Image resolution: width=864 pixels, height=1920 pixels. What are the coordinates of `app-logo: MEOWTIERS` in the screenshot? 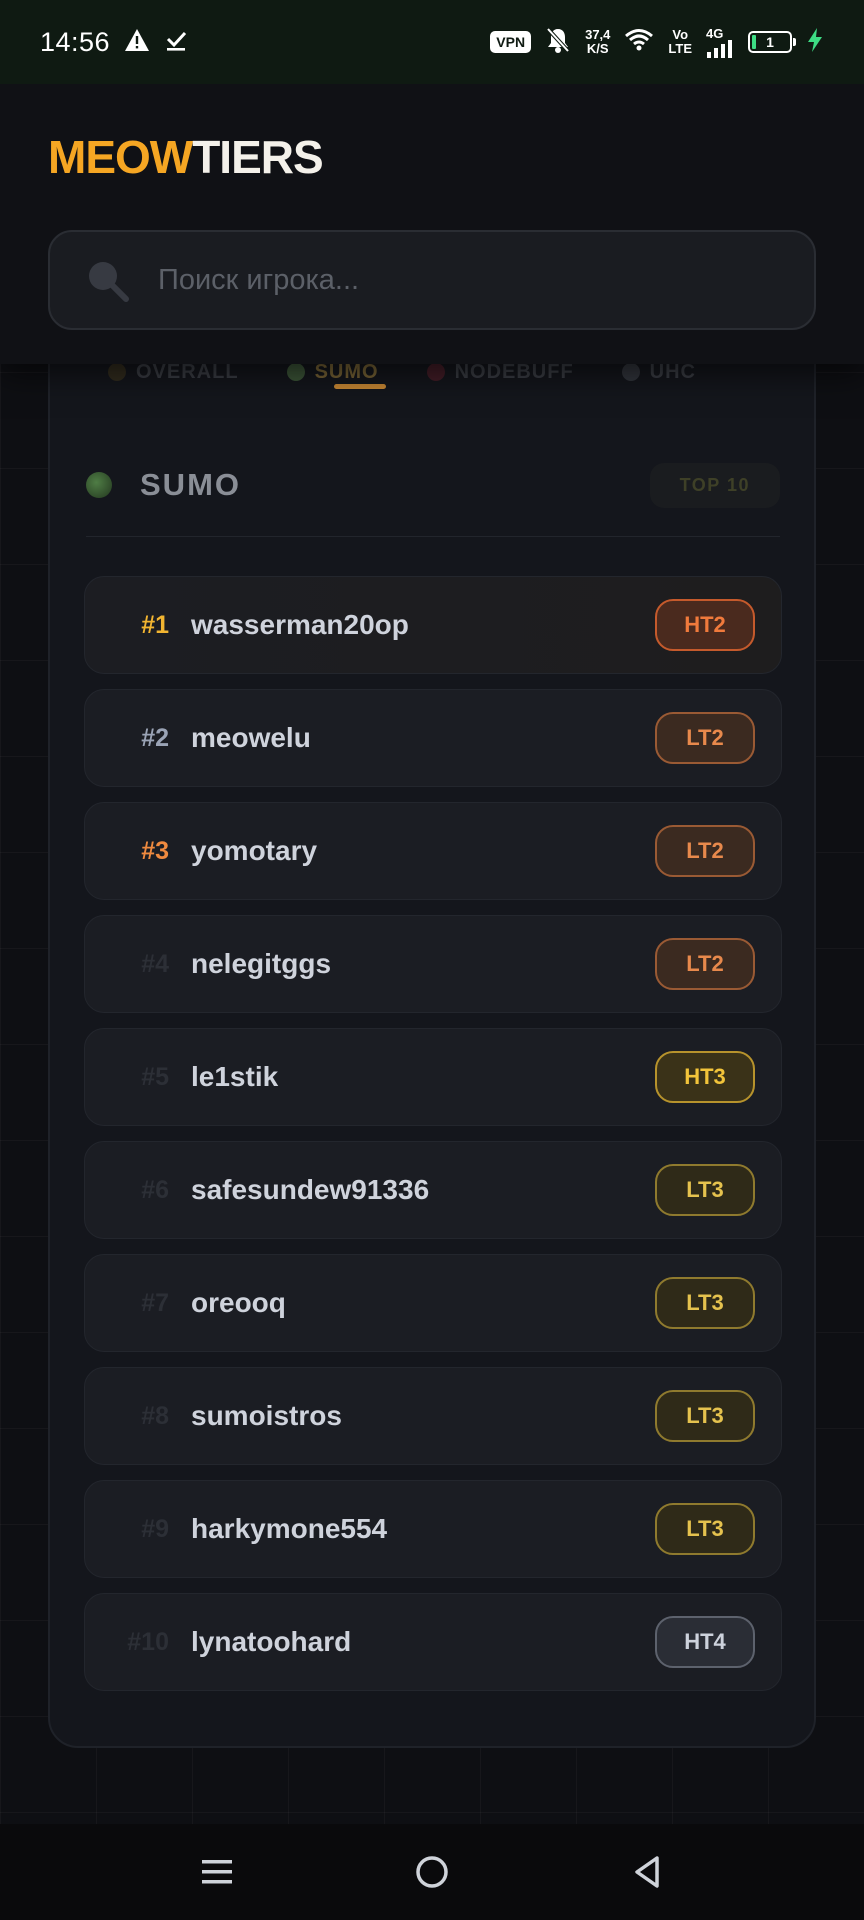 It's located at (186, 157).